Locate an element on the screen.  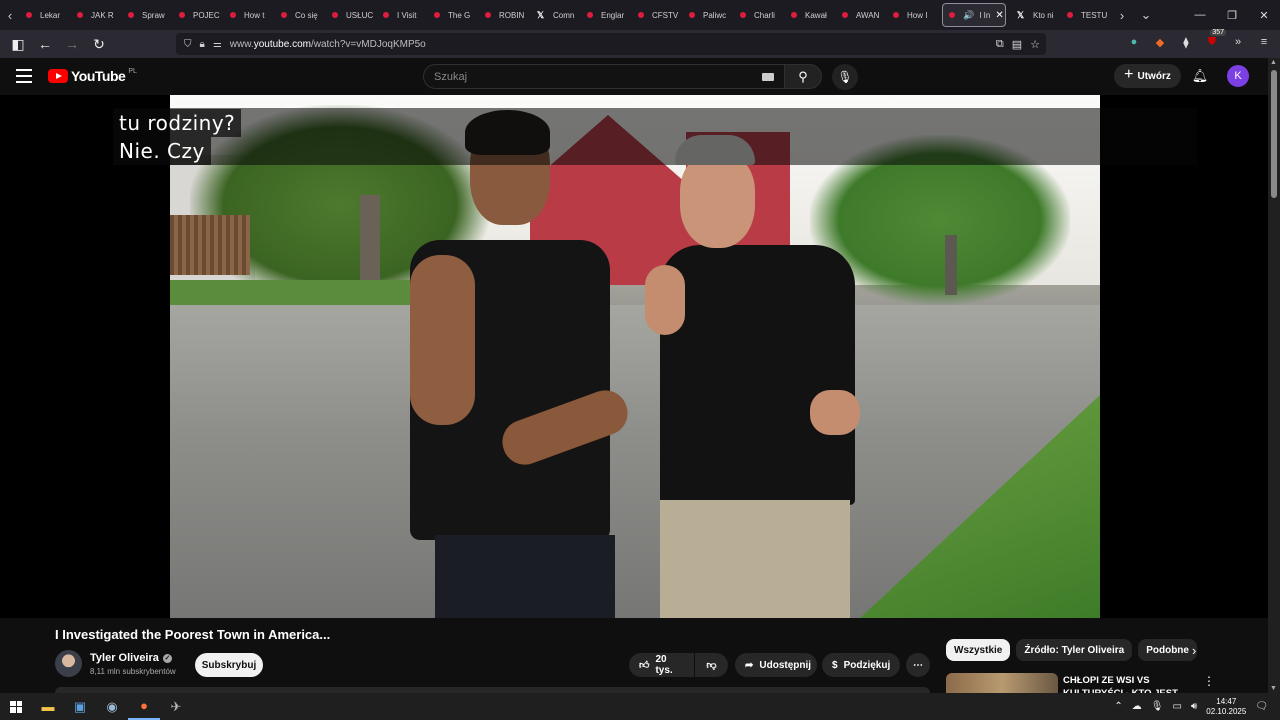
close-window-icon: ✕ is located at coordinates (1264, 15).